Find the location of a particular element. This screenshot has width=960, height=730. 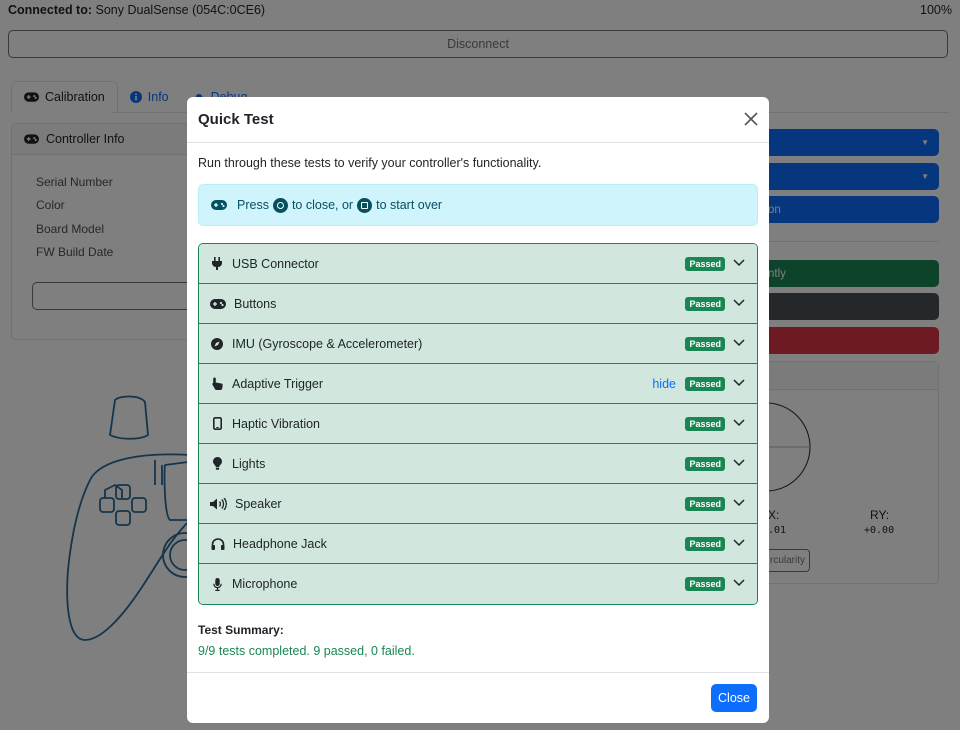

alert-press-text: Press is located at coordinates (253, 205).